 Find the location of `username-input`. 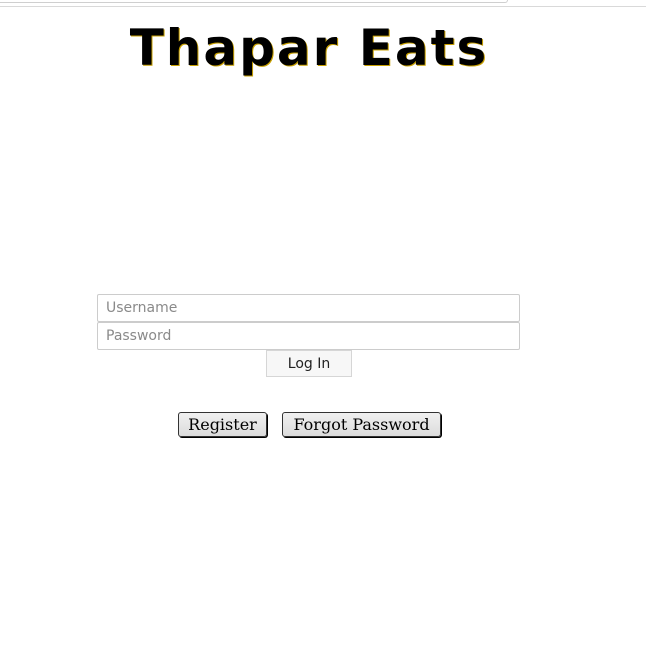

username-input is located at coordinates (308, 308).